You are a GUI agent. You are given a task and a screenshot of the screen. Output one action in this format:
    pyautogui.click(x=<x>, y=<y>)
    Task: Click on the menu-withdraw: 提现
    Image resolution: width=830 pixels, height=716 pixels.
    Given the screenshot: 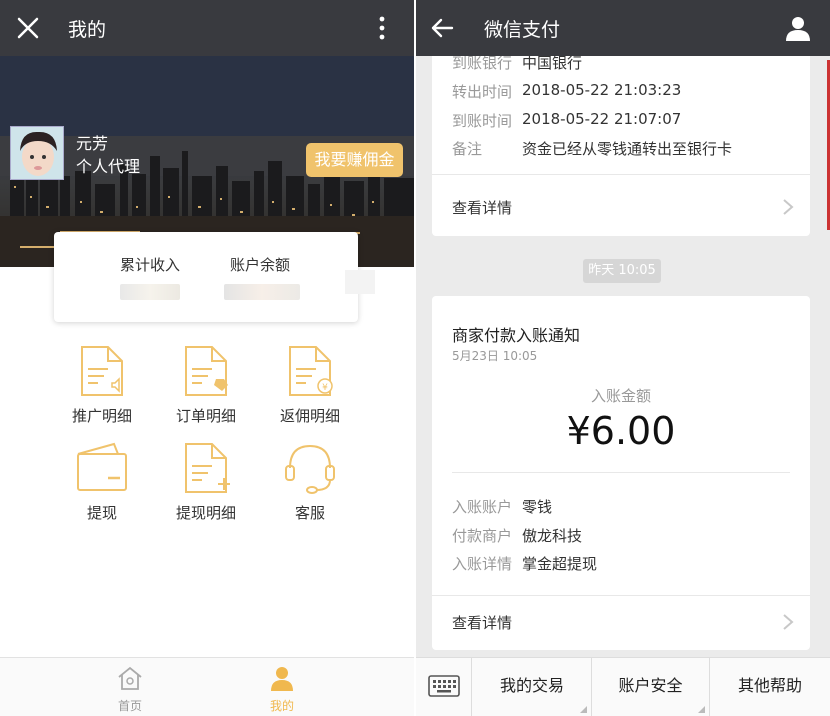 What is the action you would take?
    pyautogui.click(x=102, y=481)
    